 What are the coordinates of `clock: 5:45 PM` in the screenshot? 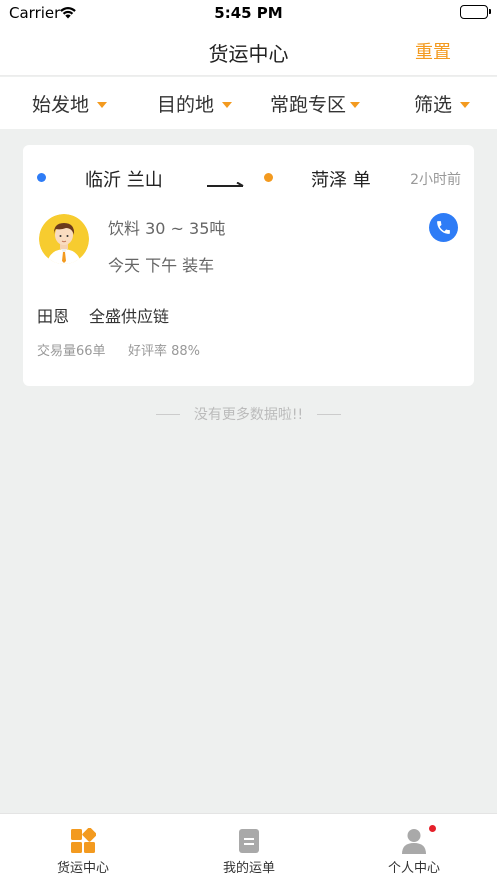 It's located at (248, 13).